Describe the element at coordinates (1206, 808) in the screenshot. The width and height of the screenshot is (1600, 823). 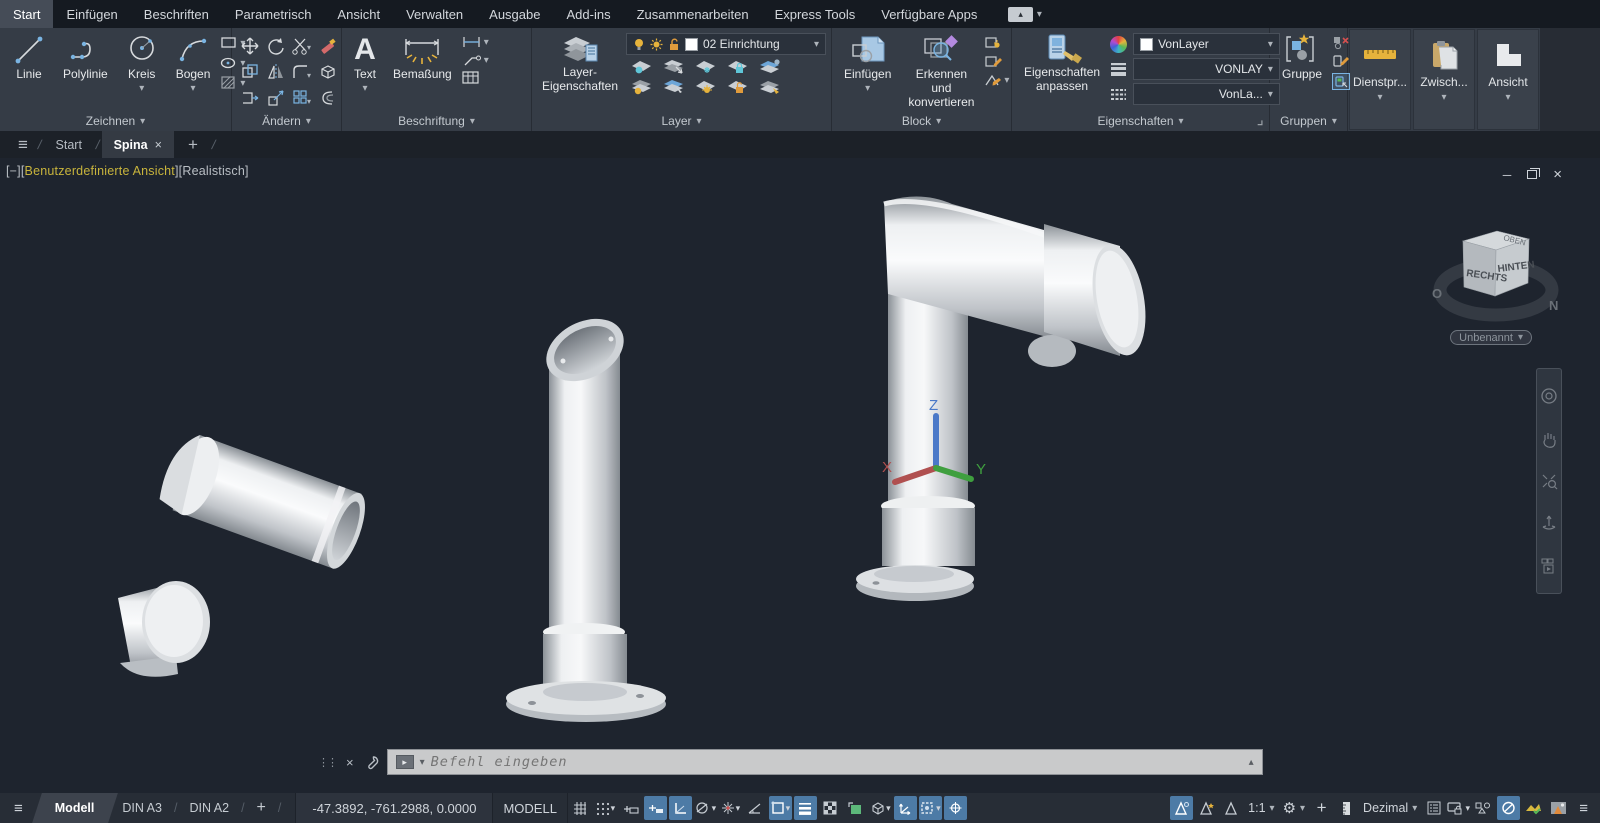
I see `annotation-autoscale-toggle` at that location.